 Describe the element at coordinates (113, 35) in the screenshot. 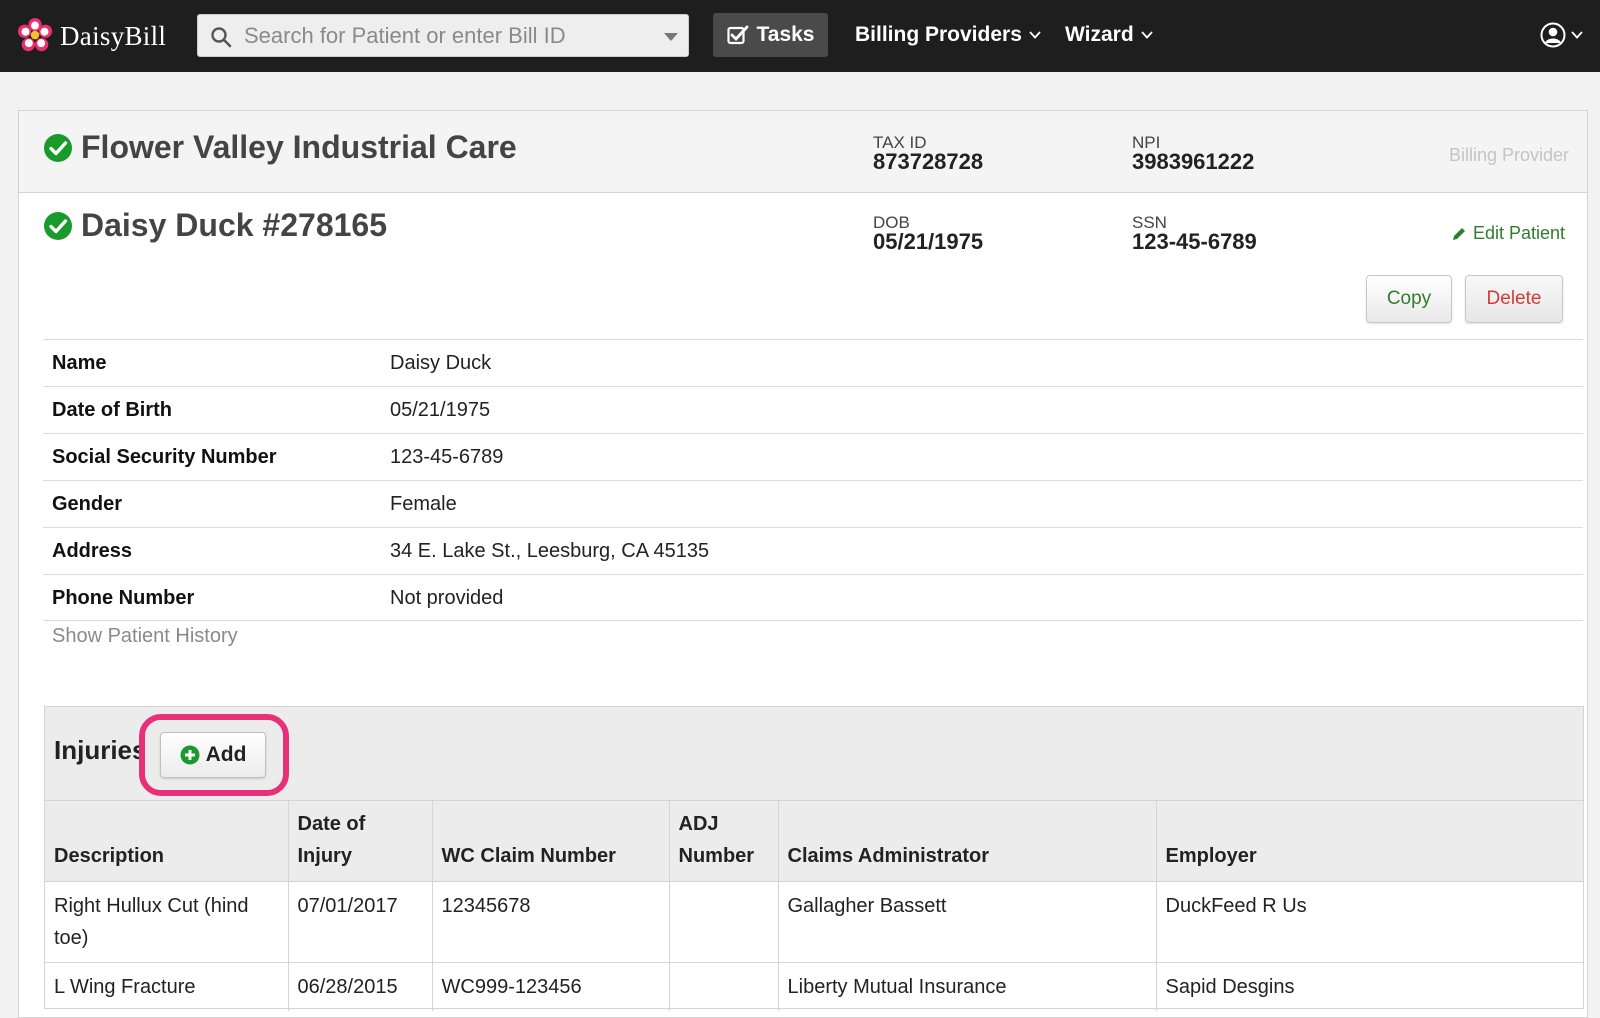

I see `brand-name: DaisyBill` at that location.